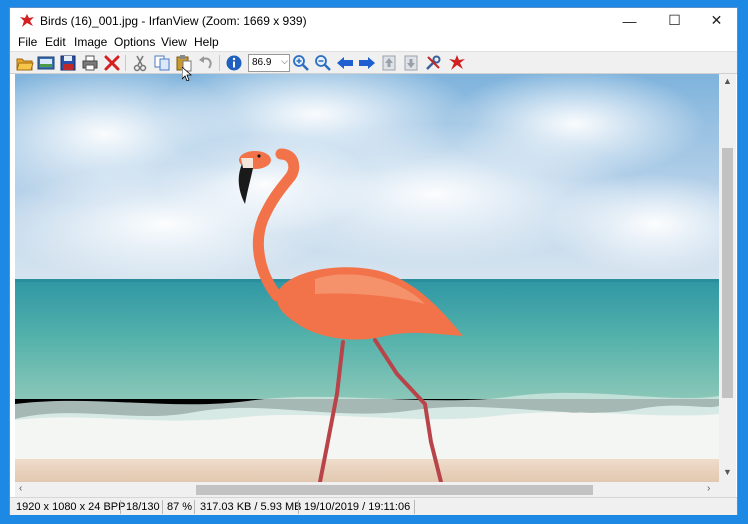 Image resolution: width=748 pixels, height=524 pixels. I want to click on horizontal-scroll-thumb, so click(394, 490).